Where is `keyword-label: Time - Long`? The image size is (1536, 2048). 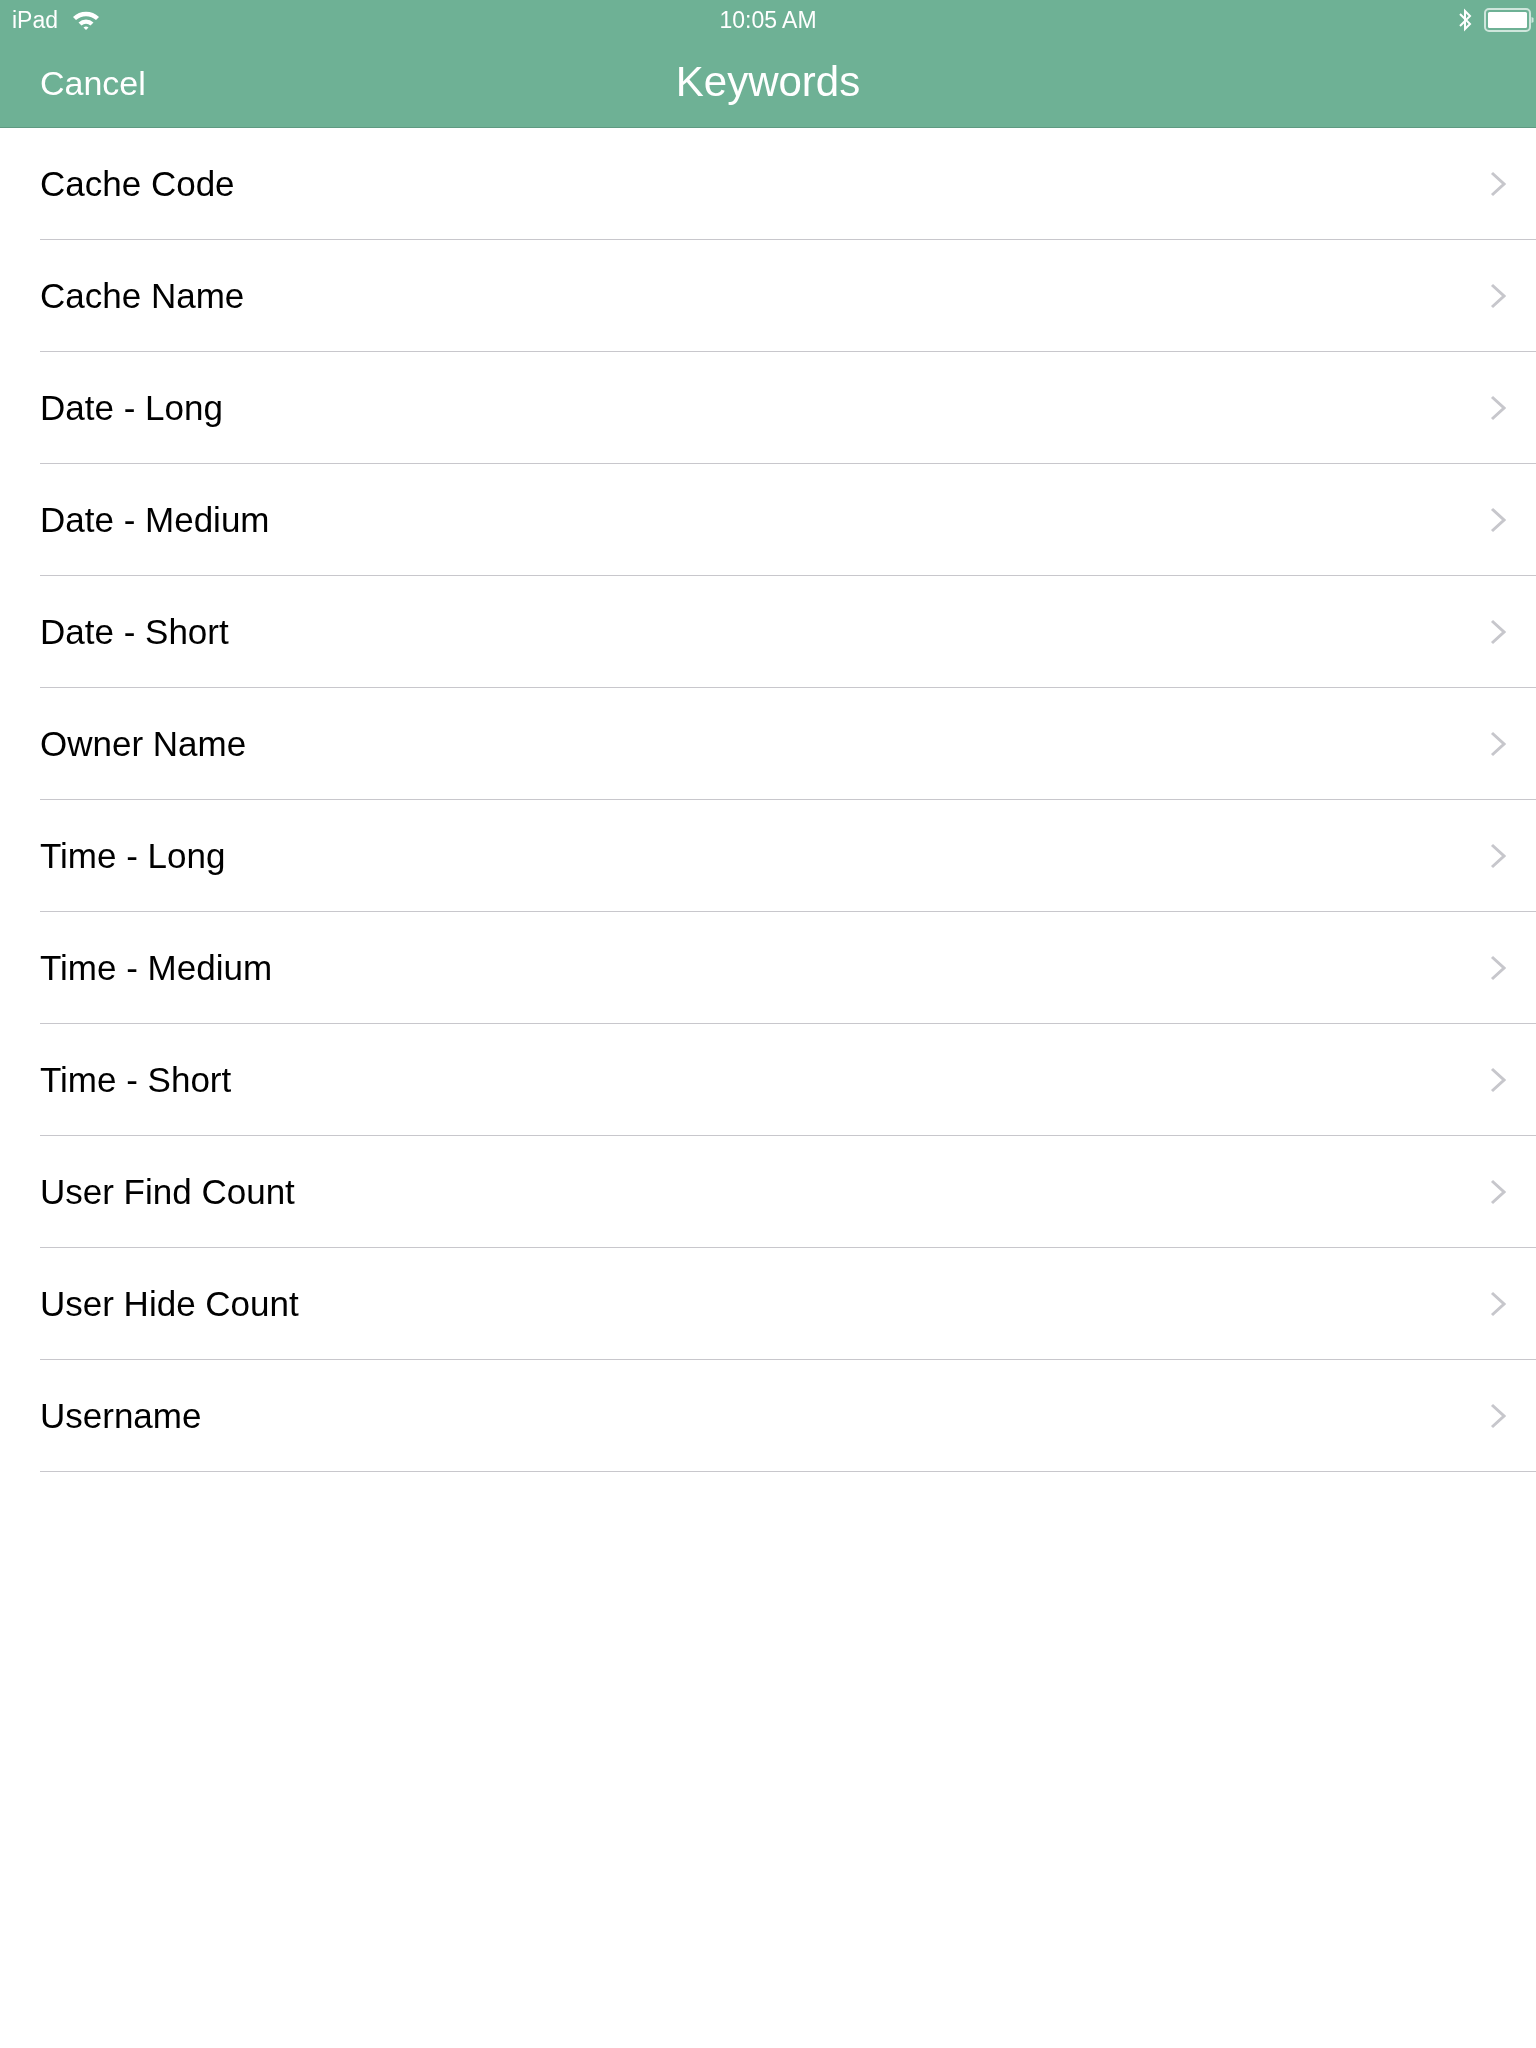 keyword-label: Time - Long is located at coordinates (133, 855).